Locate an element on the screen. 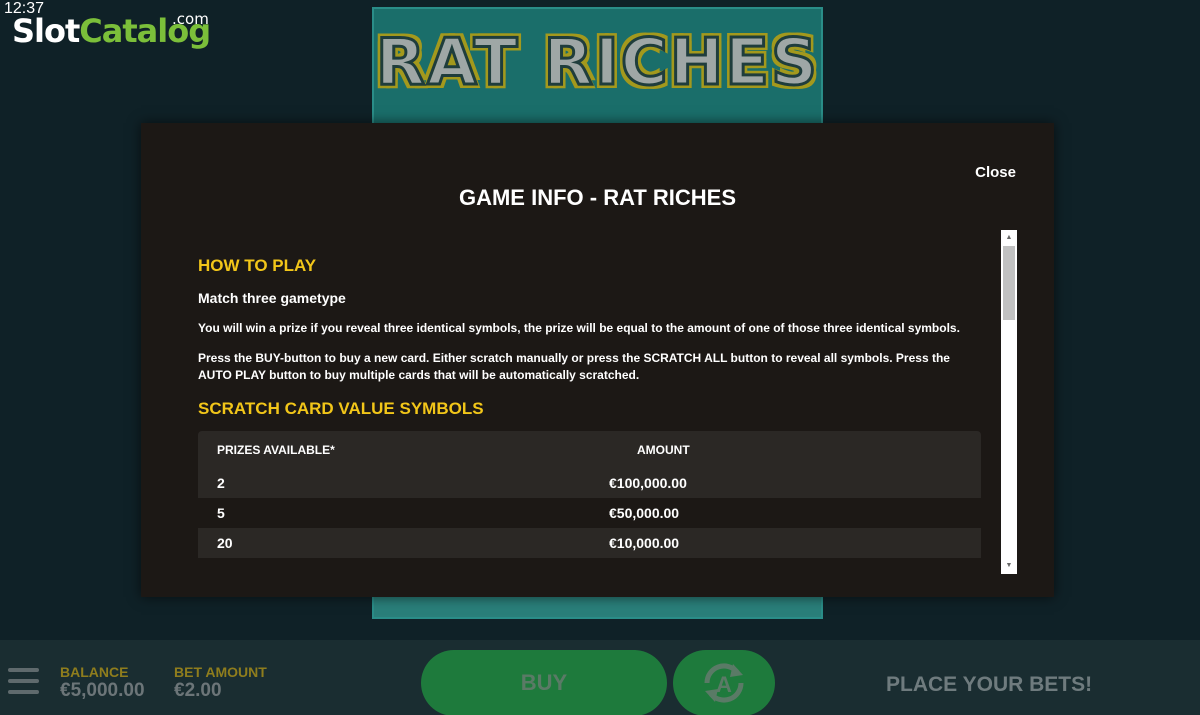  scroll-thumb is located at coordinates (1009, 283).